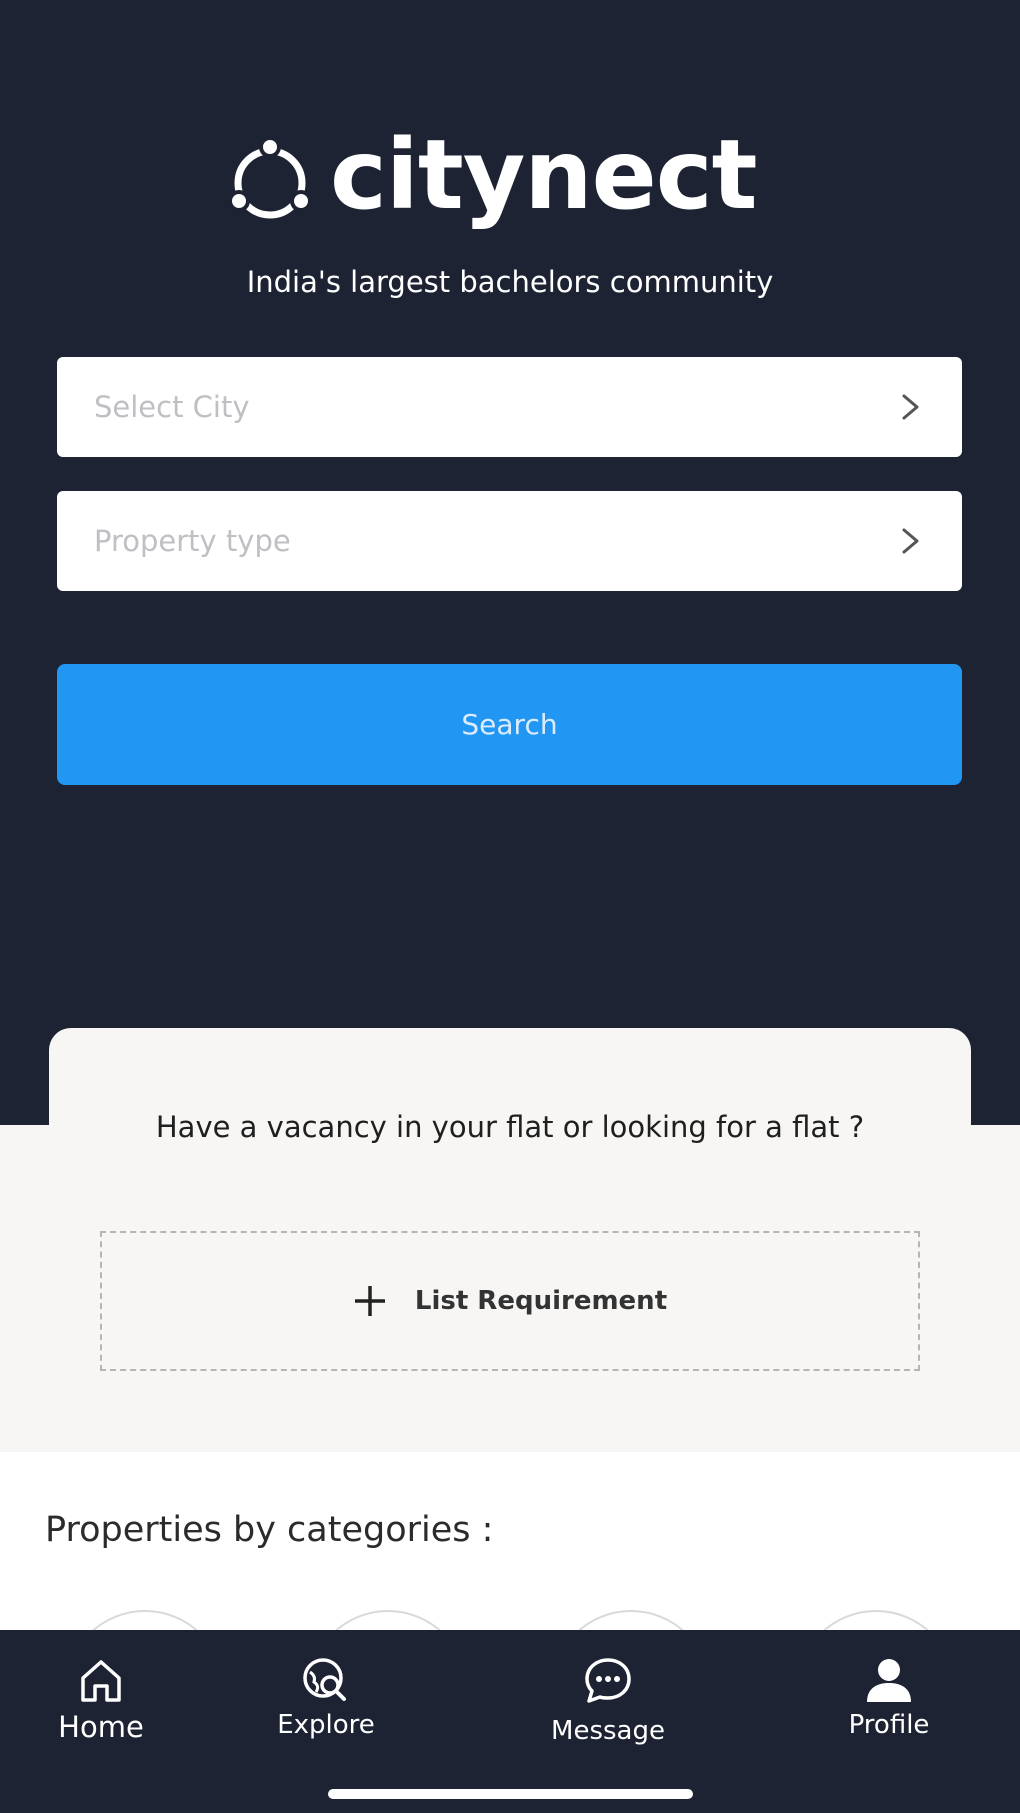 This screenshot has height=1813, width=1020. I want to click on categories-title: Properties by categories :, so click(269, 1530).